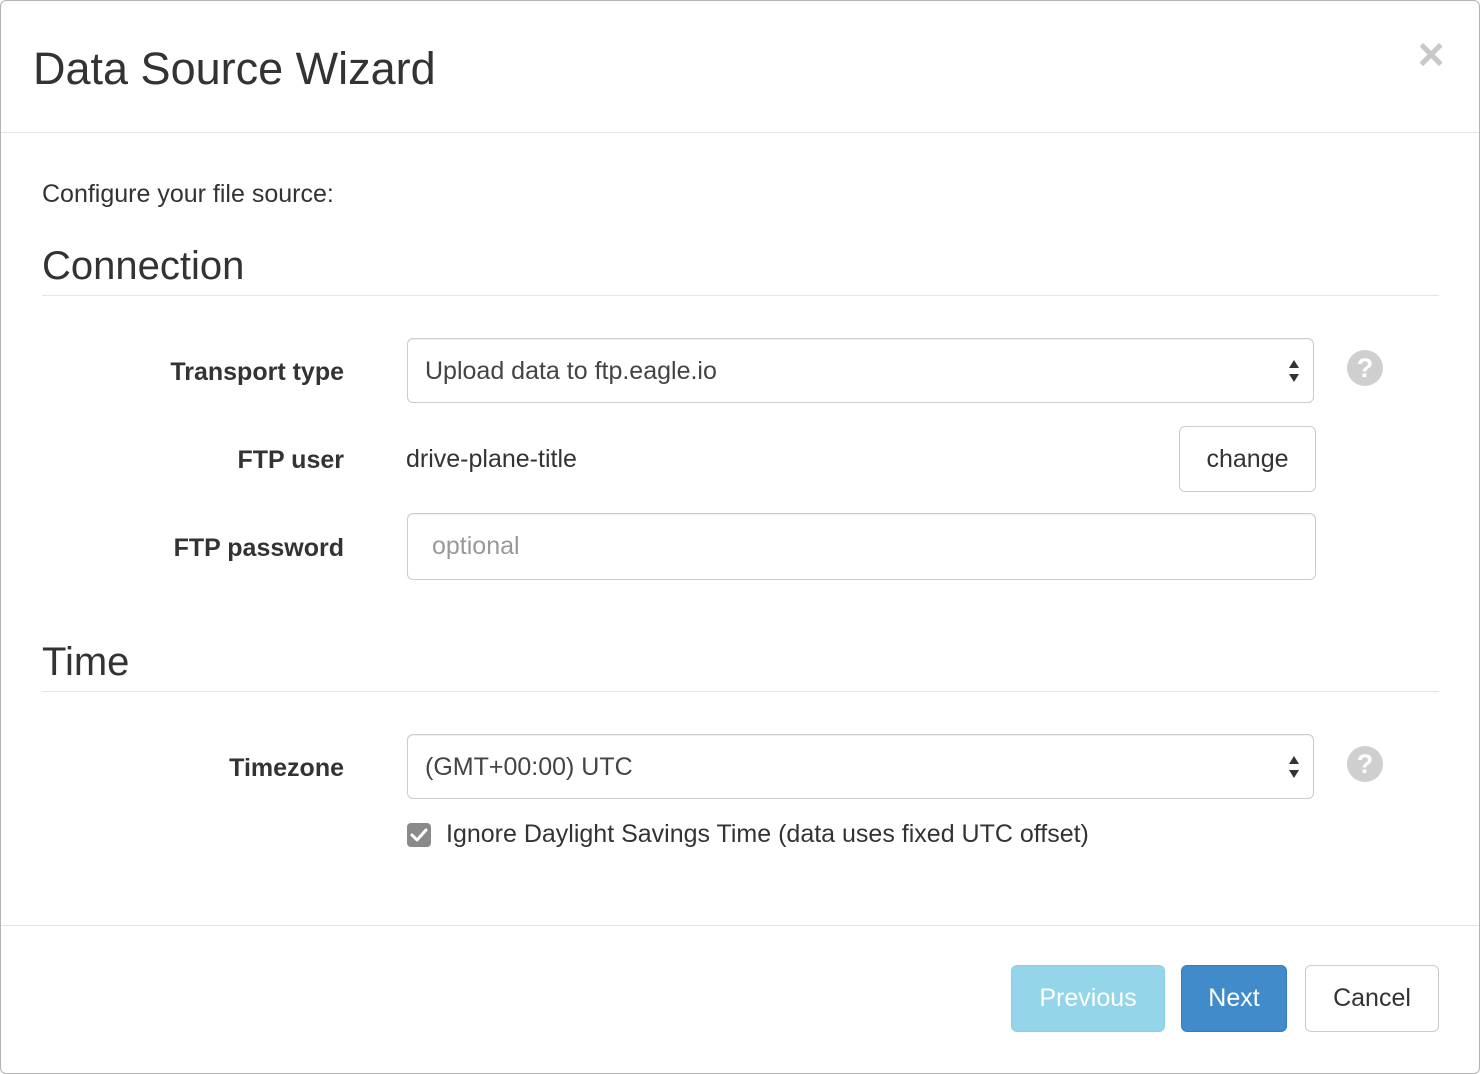  I want to click on close-icon: ×, so click(1431, 54).